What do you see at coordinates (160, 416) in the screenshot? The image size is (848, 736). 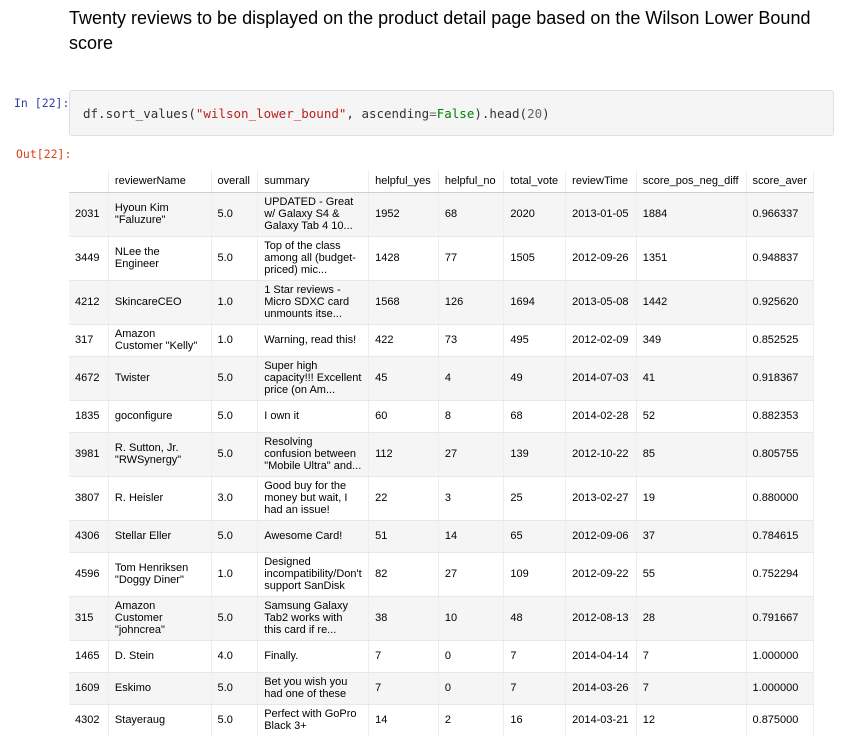 I see `reviewer-name: goconfigure` at bounding box center [160, 416].